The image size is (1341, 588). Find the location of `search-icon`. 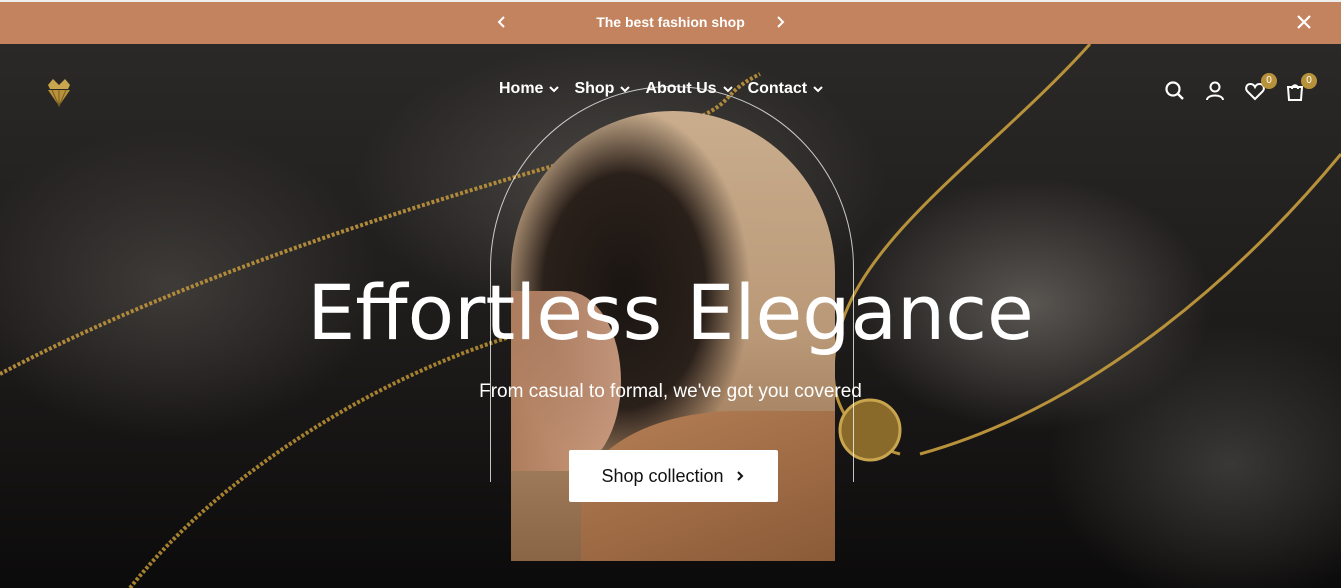

search-icon is located at coordinates (1174, 90).